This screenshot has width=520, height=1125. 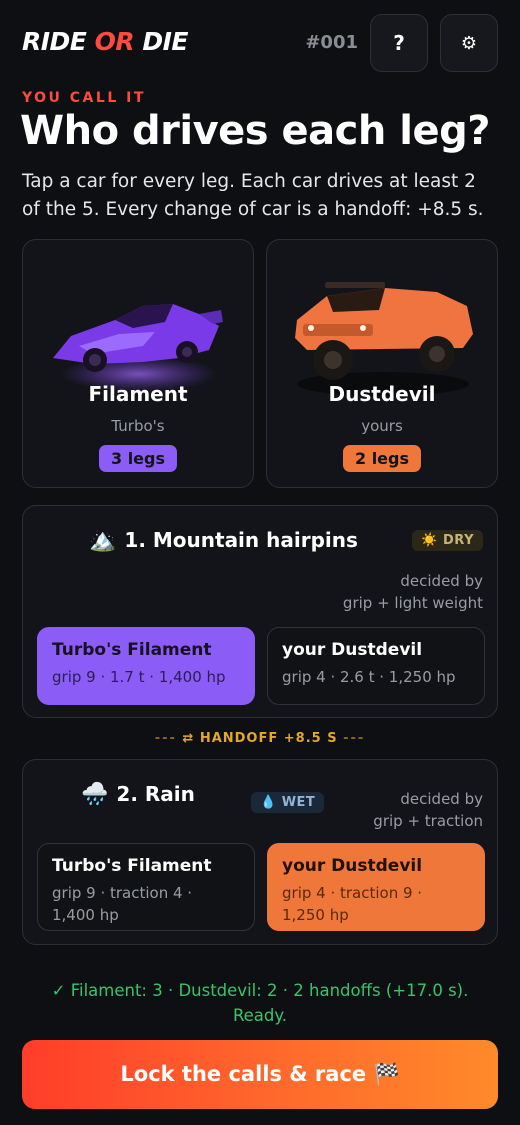 I want to click on car-owner: yours, so click(x=382, y=426).